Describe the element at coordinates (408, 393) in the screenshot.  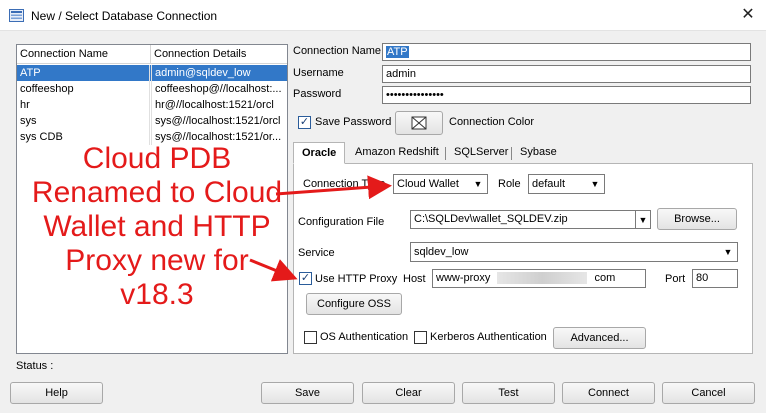
I see `clear-button: Clear` at that location.